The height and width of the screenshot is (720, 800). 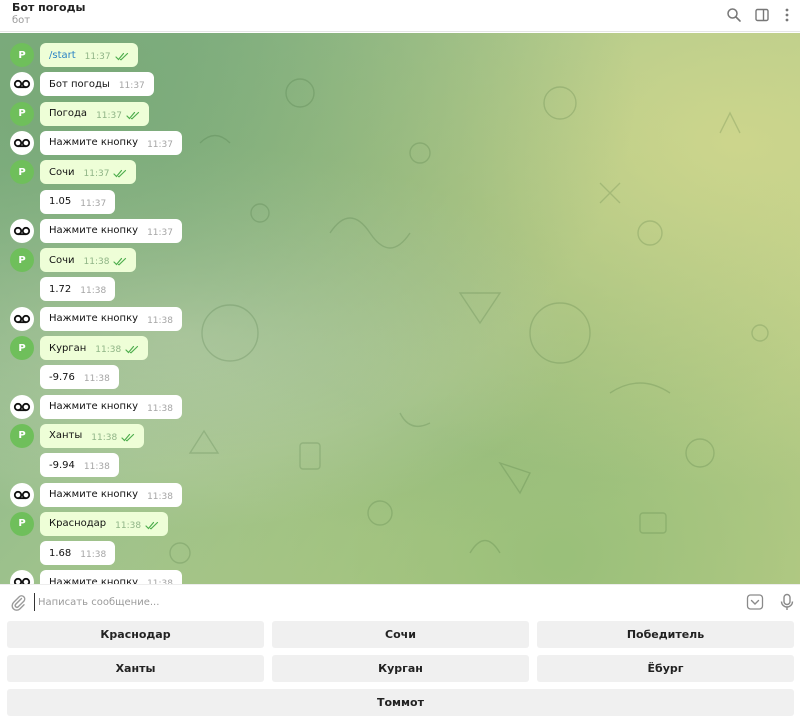 I want to click on keyboard-button-pobeditel: Победитель, so click(x=665, y=634).